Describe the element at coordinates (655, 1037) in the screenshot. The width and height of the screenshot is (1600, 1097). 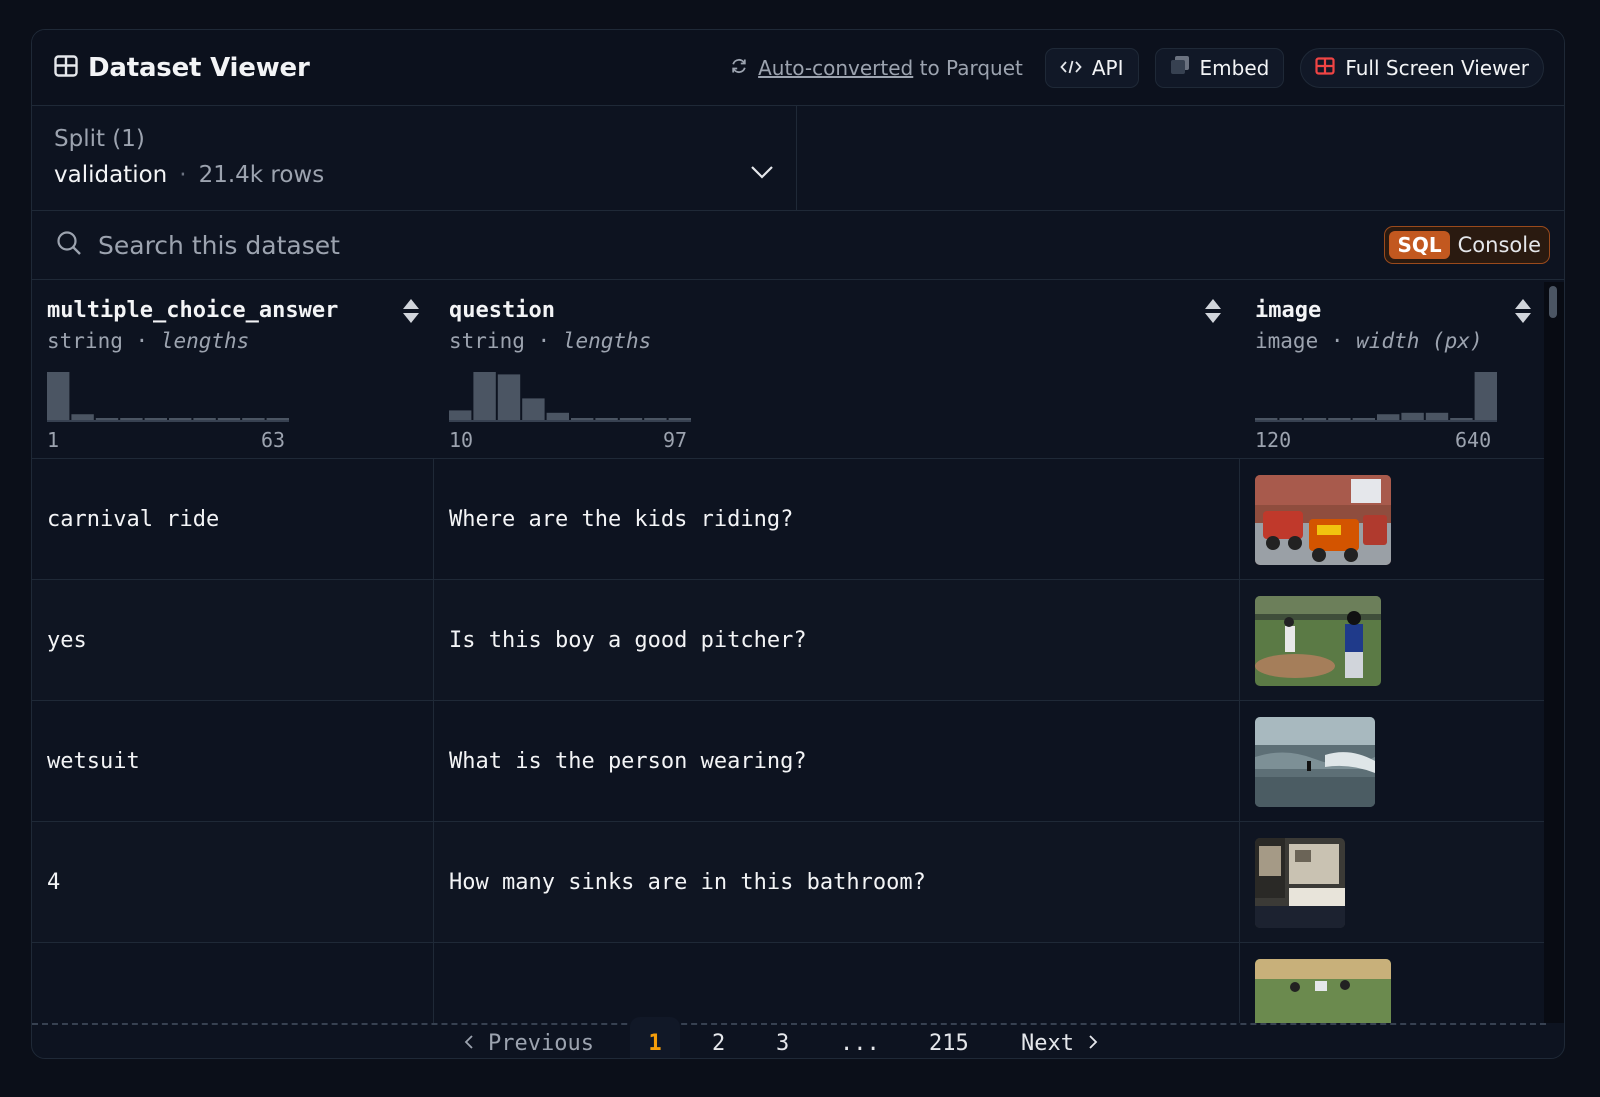
I see `page-button-1: 1` at that location.